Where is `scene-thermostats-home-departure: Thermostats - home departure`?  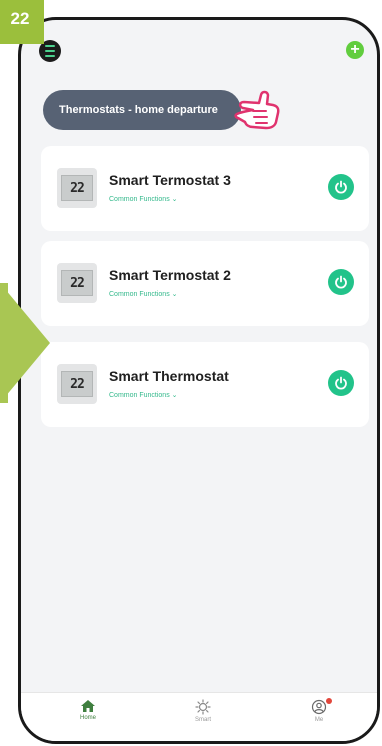 scene-thermostats-home-departure: Thermostats - home departure is located at coordinates (142, 110).